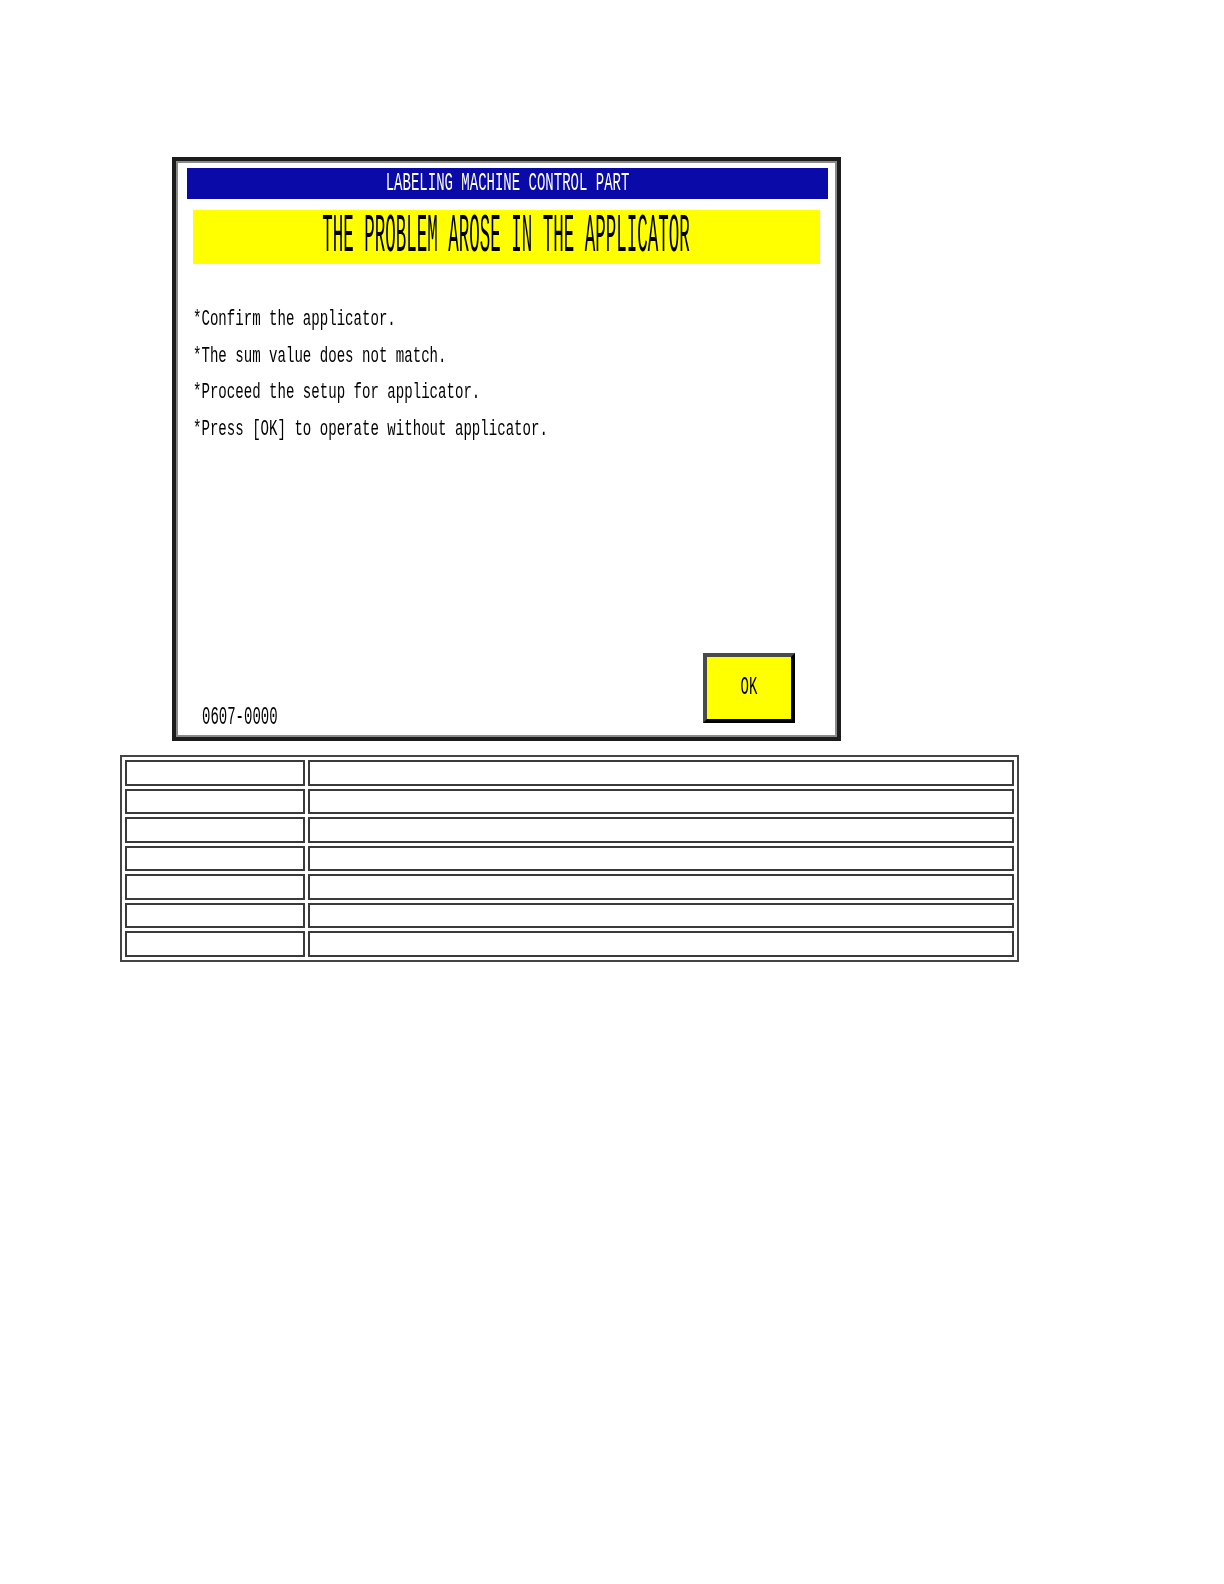  I want to click on alert-heading: THE PROBLEM AROSE IN THE APPLICATOR, so click(506, 237).